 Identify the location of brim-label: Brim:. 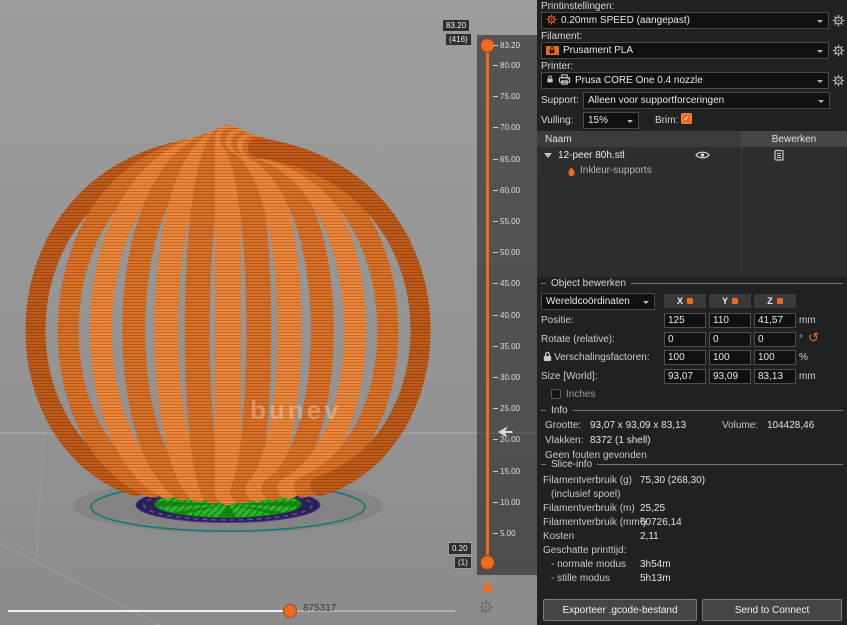
(667, 120).